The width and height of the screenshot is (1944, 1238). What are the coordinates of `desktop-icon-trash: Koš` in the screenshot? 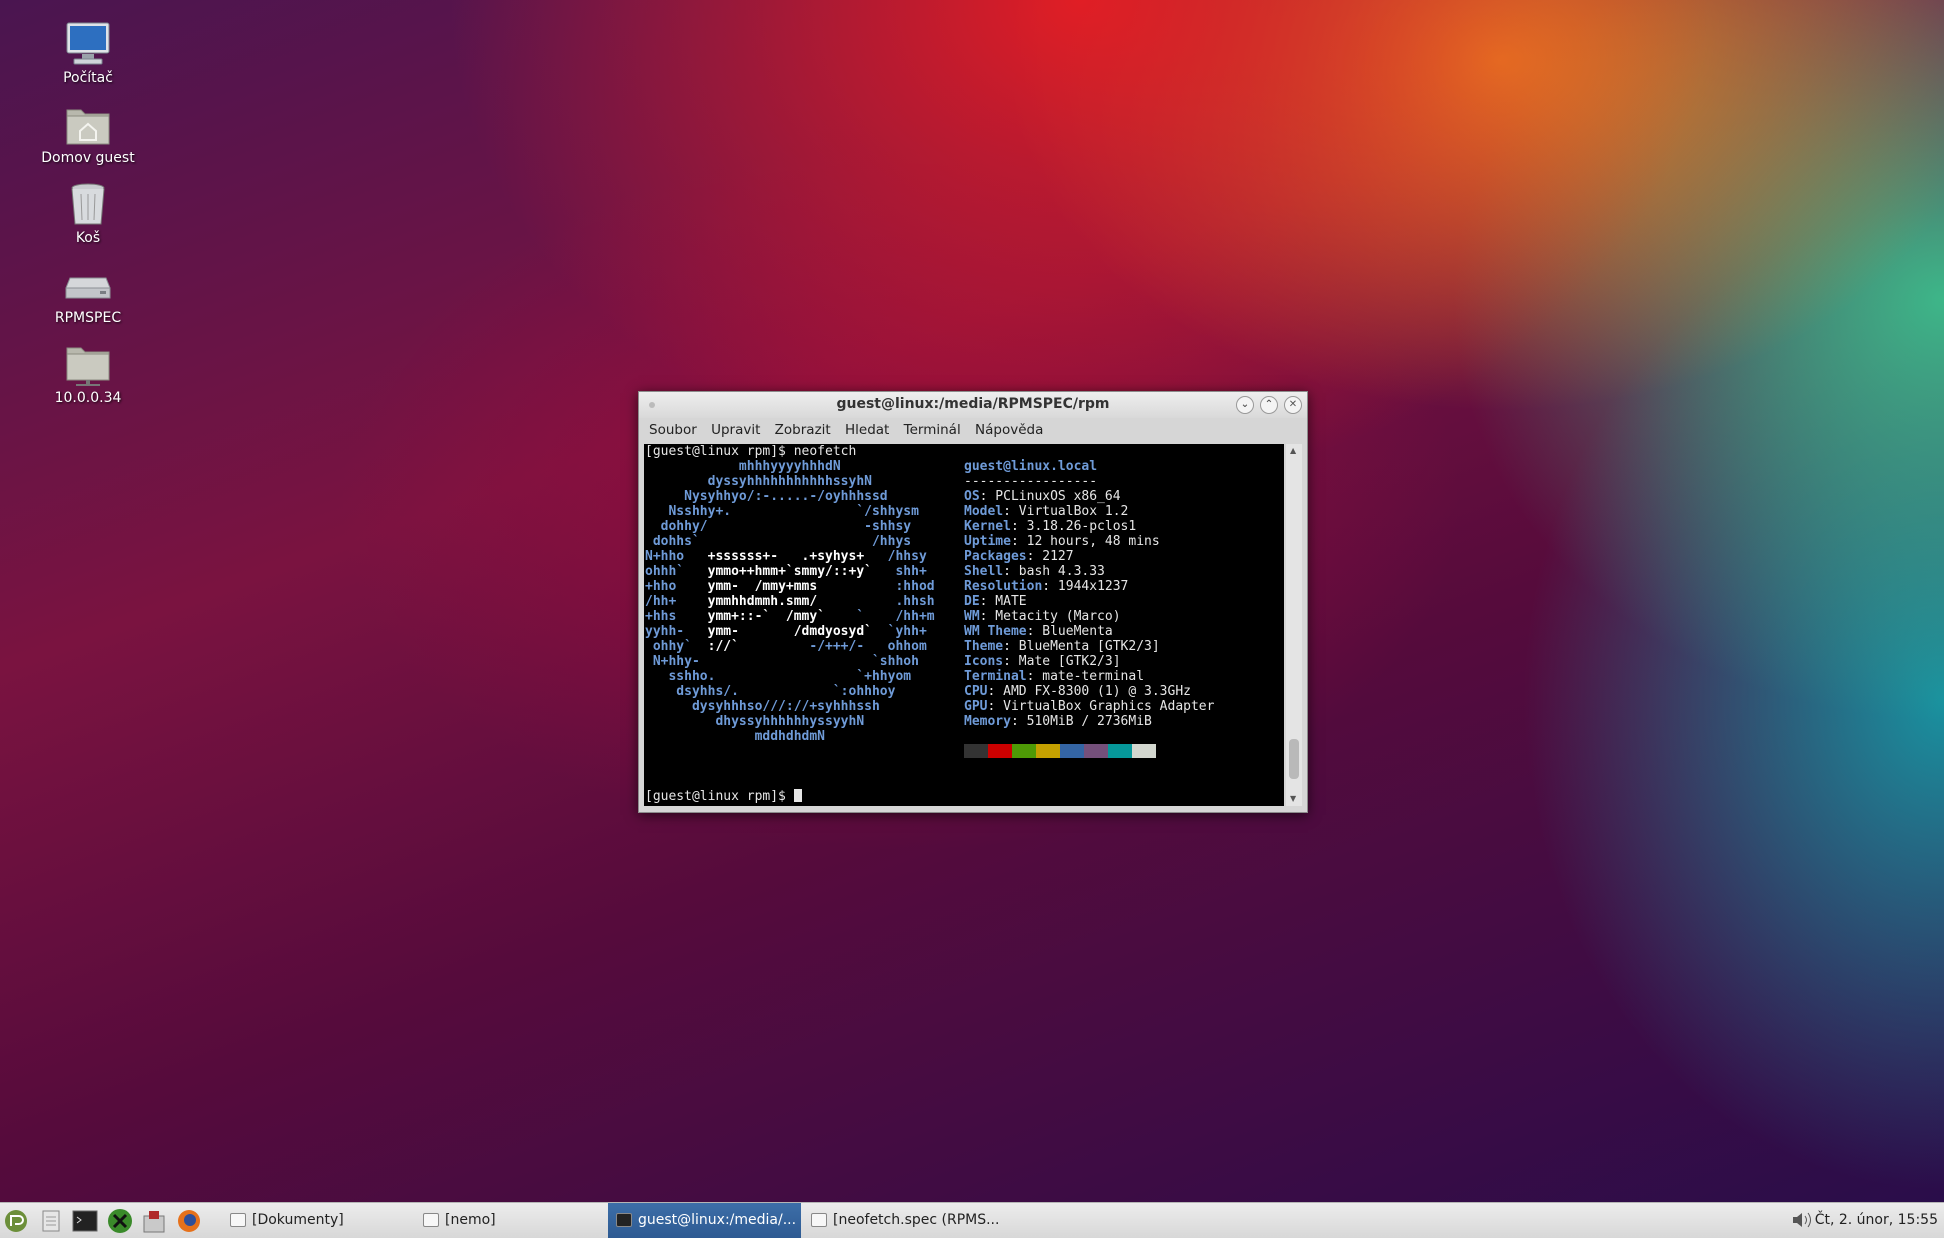 It's located at (88, 213).